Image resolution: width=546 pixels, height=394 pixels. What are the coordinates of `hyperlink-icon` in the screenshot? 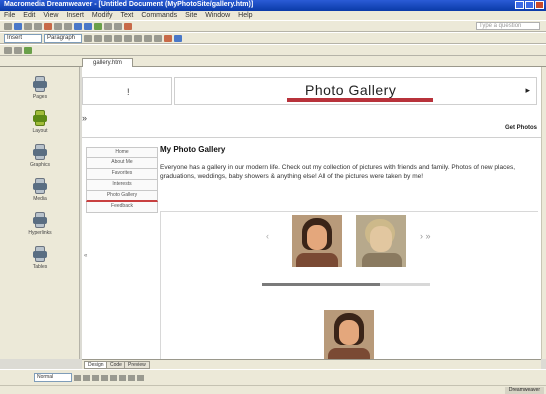 It's located at (40, 220).